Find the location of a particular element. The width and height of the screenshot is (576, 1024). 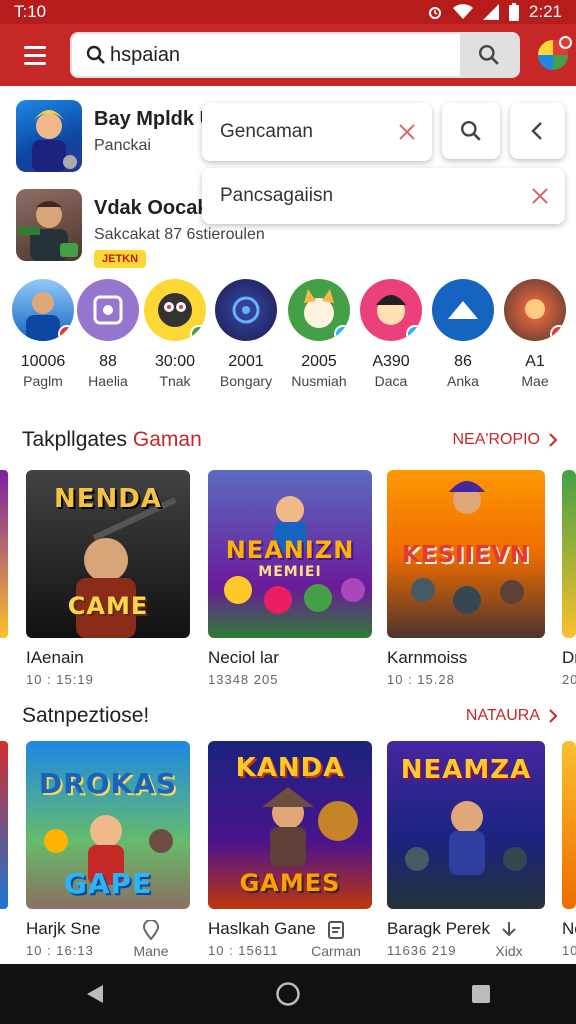

search-button is located at coordinates (489, 55).